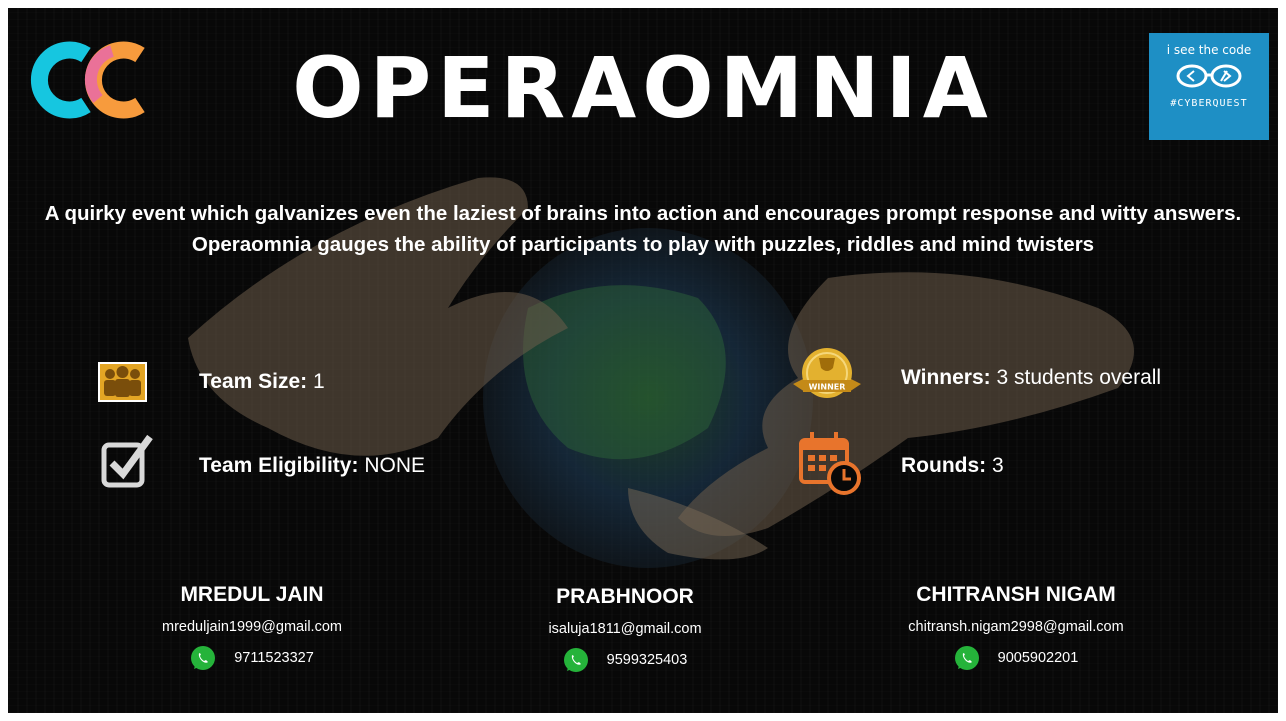 The width and height of the screenshot is (1286, 721). Describe the element at coordinates (279, 465) in the screenshot. I see `eligibility-label: Team Eligibility:` at that location.